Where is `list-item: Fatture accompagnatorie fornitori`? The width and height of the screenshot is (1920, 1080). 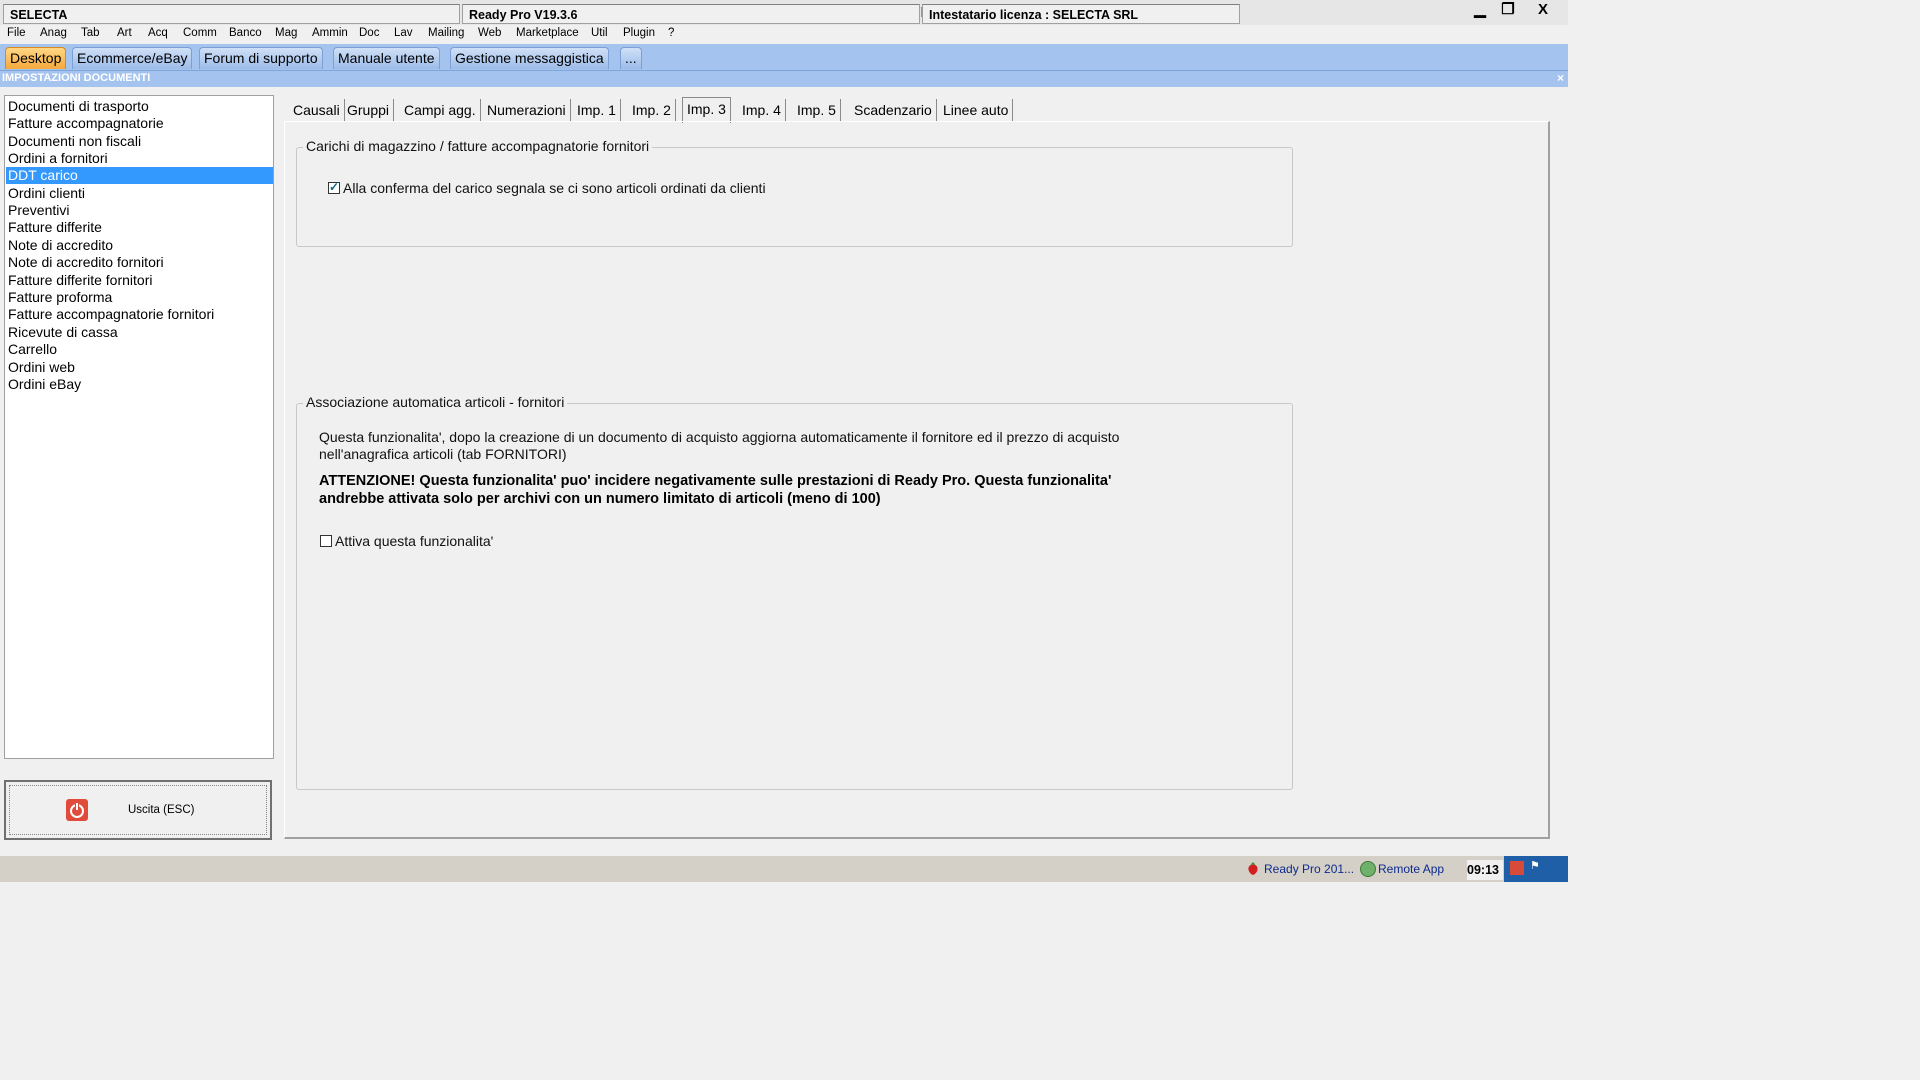
list-item: Fatture accompagnatorie fornitori is located at coordinates (139, 314).